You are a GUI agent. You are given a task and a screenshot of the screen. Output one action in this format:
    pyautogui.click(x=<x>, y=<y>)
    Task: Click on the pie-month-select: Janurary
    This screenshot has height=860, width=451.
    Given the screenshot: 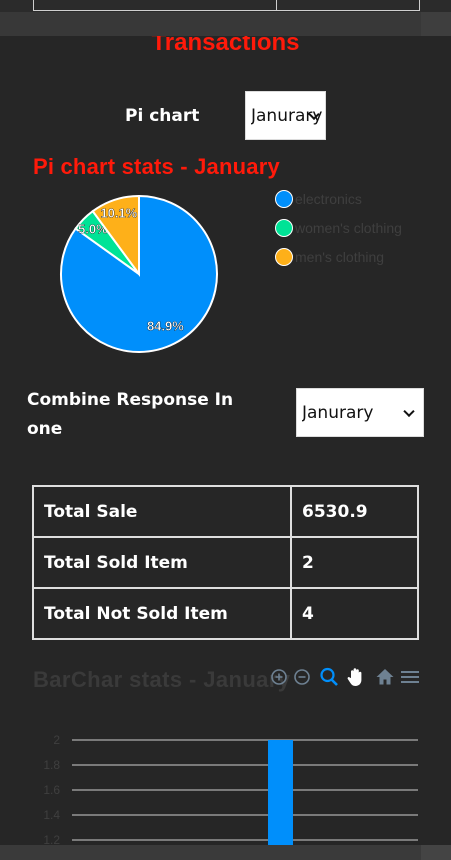 What is the action you would take?
    pyautogui.click(x=285, y=115)
    